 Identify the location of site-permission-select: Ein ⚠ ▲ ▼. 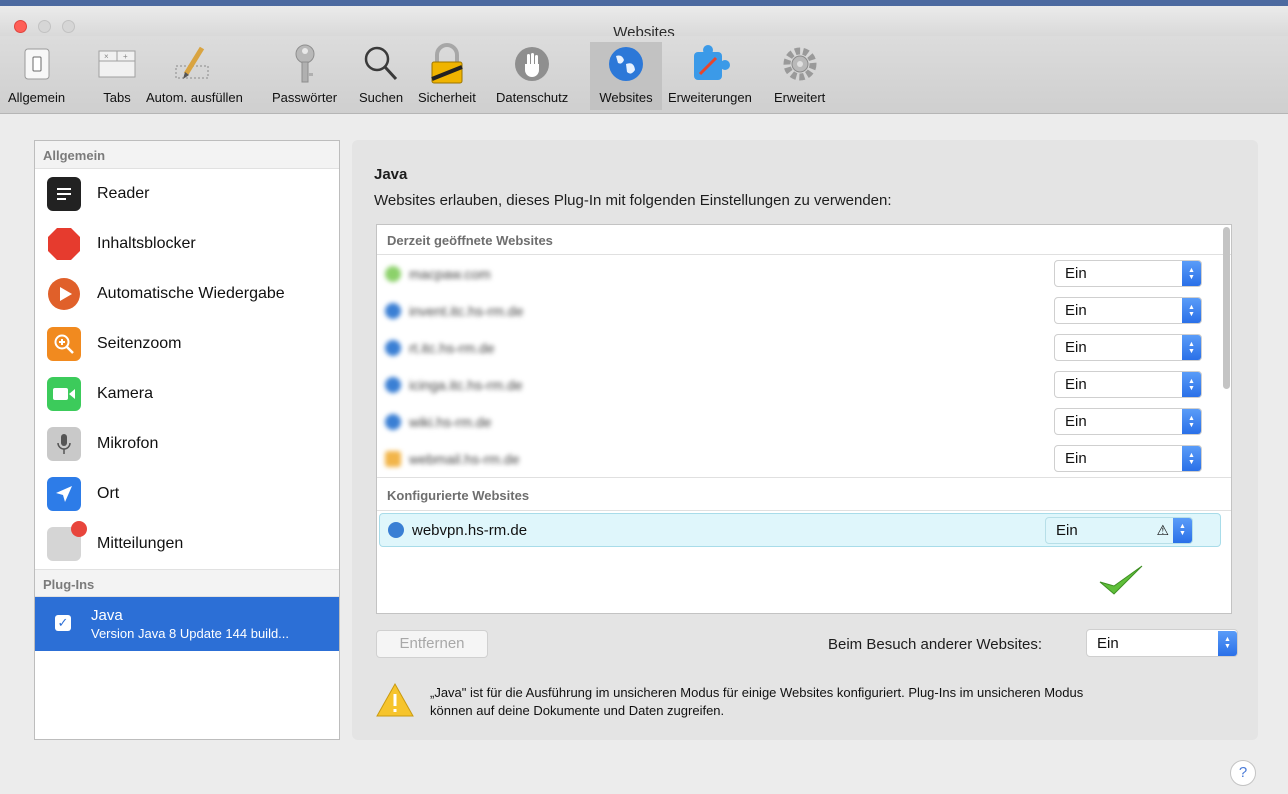
(1119, 530).